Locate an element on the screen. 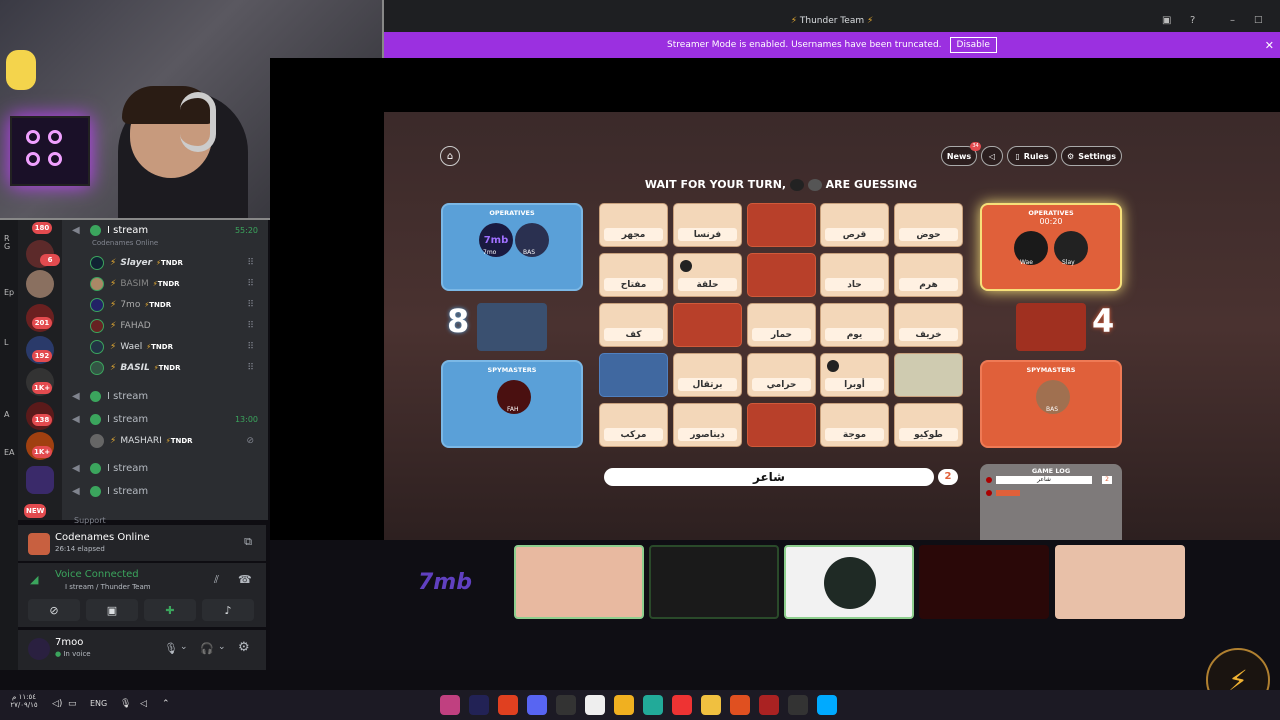  server-icon is located at coordinates (40, 284).